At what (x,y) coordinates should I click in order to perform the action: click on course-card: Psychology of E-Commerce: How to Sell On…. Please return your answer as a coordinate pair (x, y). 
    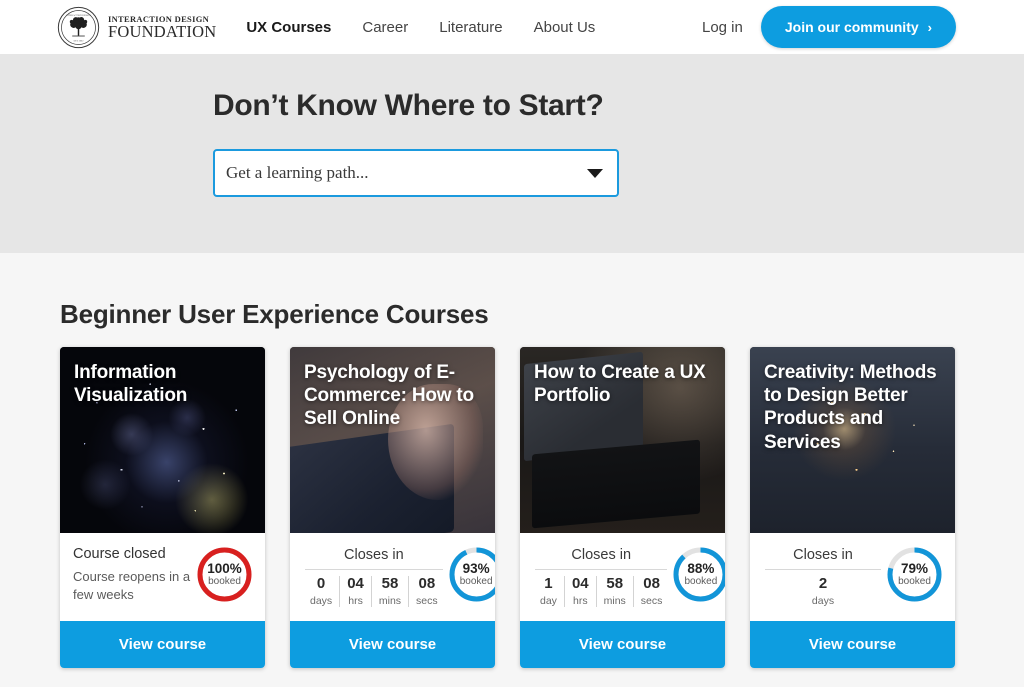
    Looking at the image, I should click on (392, 507).